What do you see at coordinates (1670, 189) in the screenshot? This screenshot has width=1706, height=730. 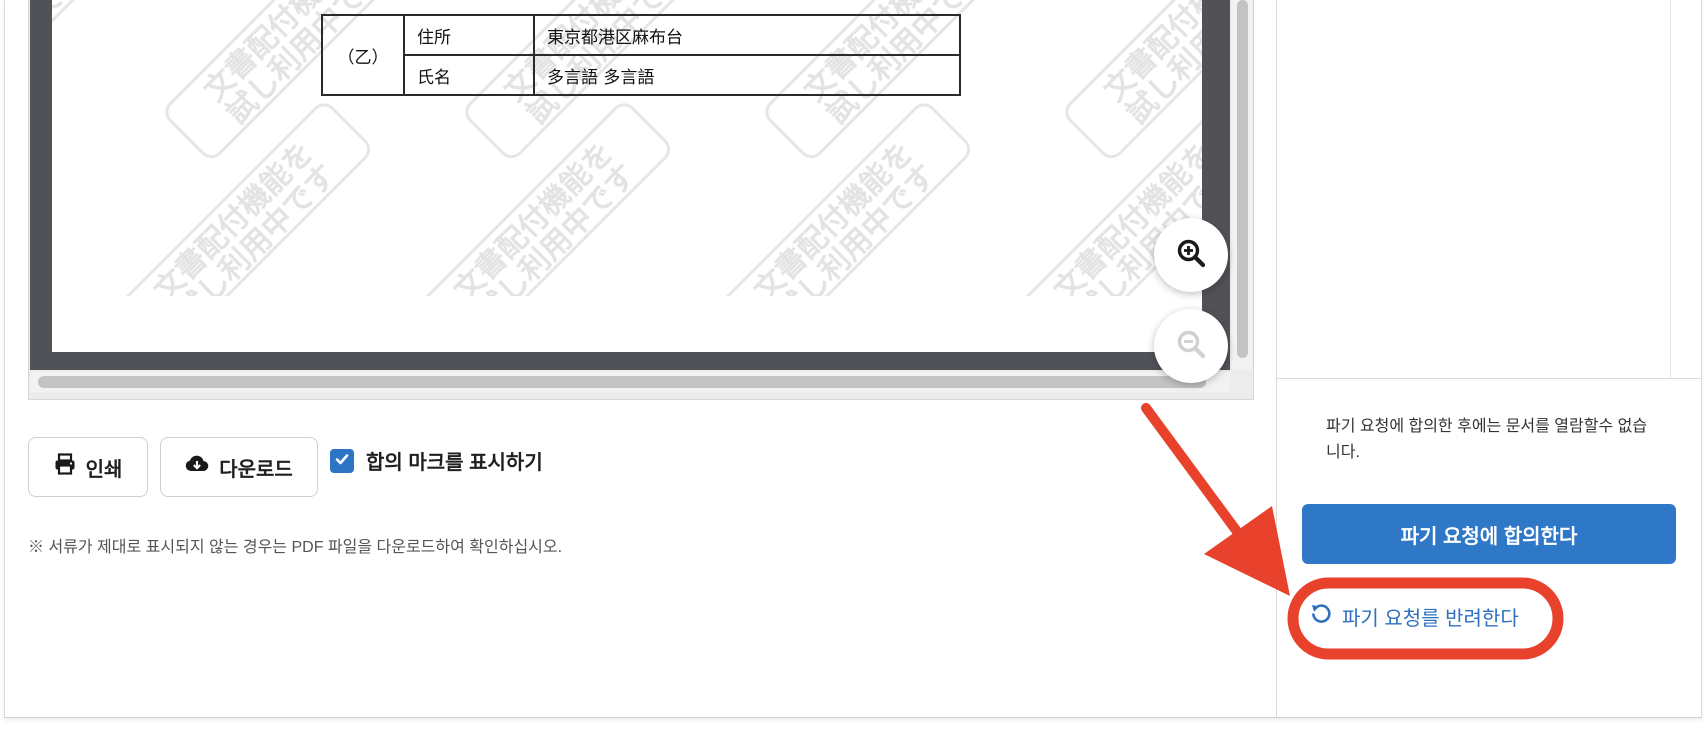 I see `side-panel-scroll-edge` at bounding box center [1670, 189].